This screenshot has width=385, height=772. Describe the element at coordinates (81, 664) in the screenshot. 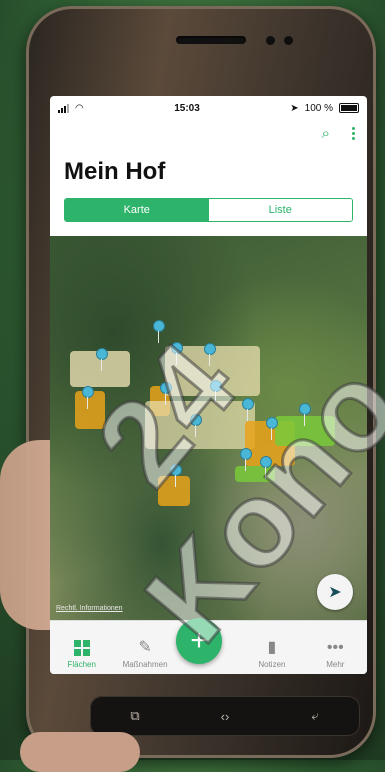

I see `tab-label: Flächen` at that location.